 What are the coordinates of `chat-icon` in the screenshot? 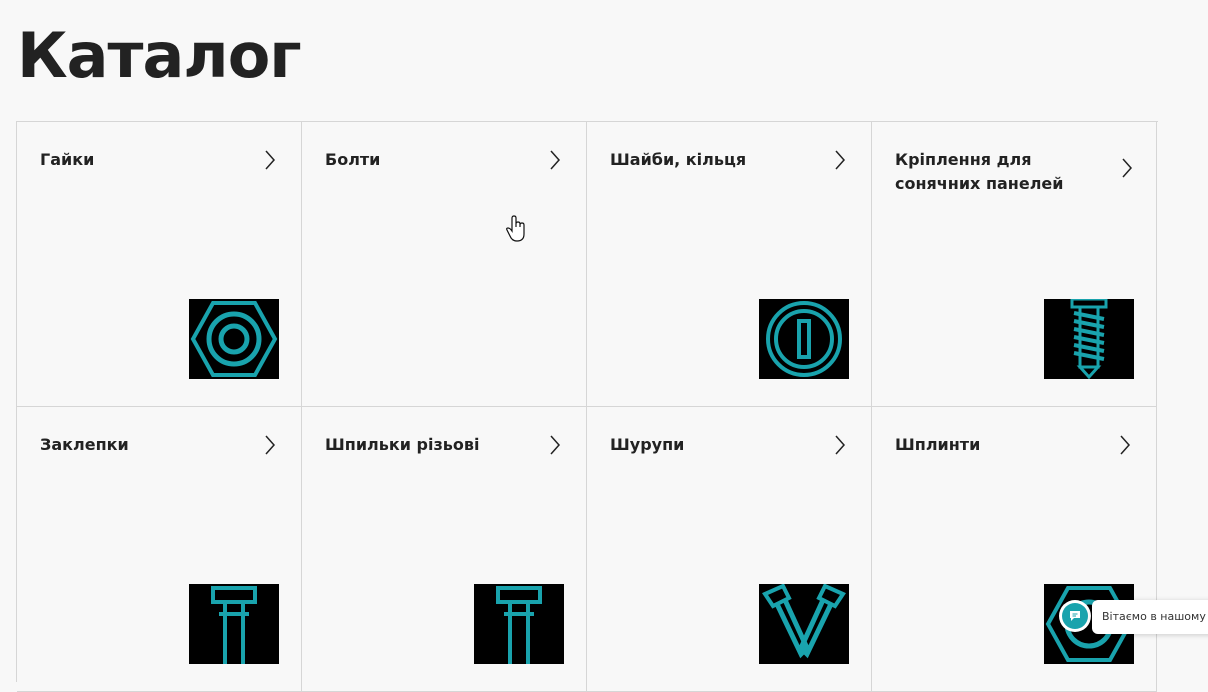 It's located at (1075, 616).